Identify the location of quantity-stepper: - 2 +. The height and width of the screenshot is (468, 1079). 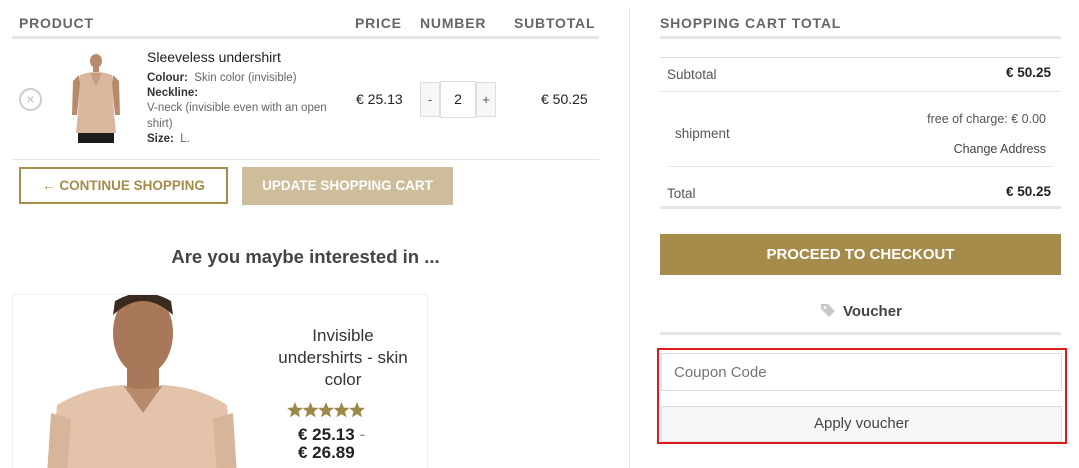
(460, 99).